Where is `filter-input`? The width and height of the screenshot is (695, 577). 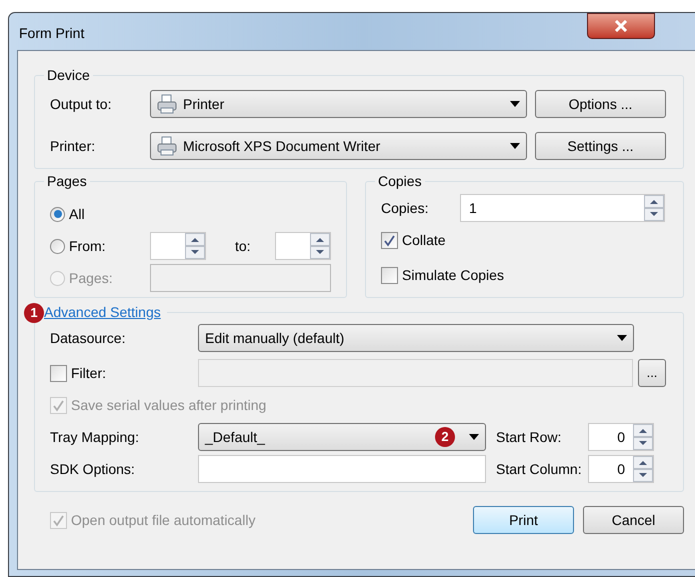
filter-input is located at coordinates (415, 373).